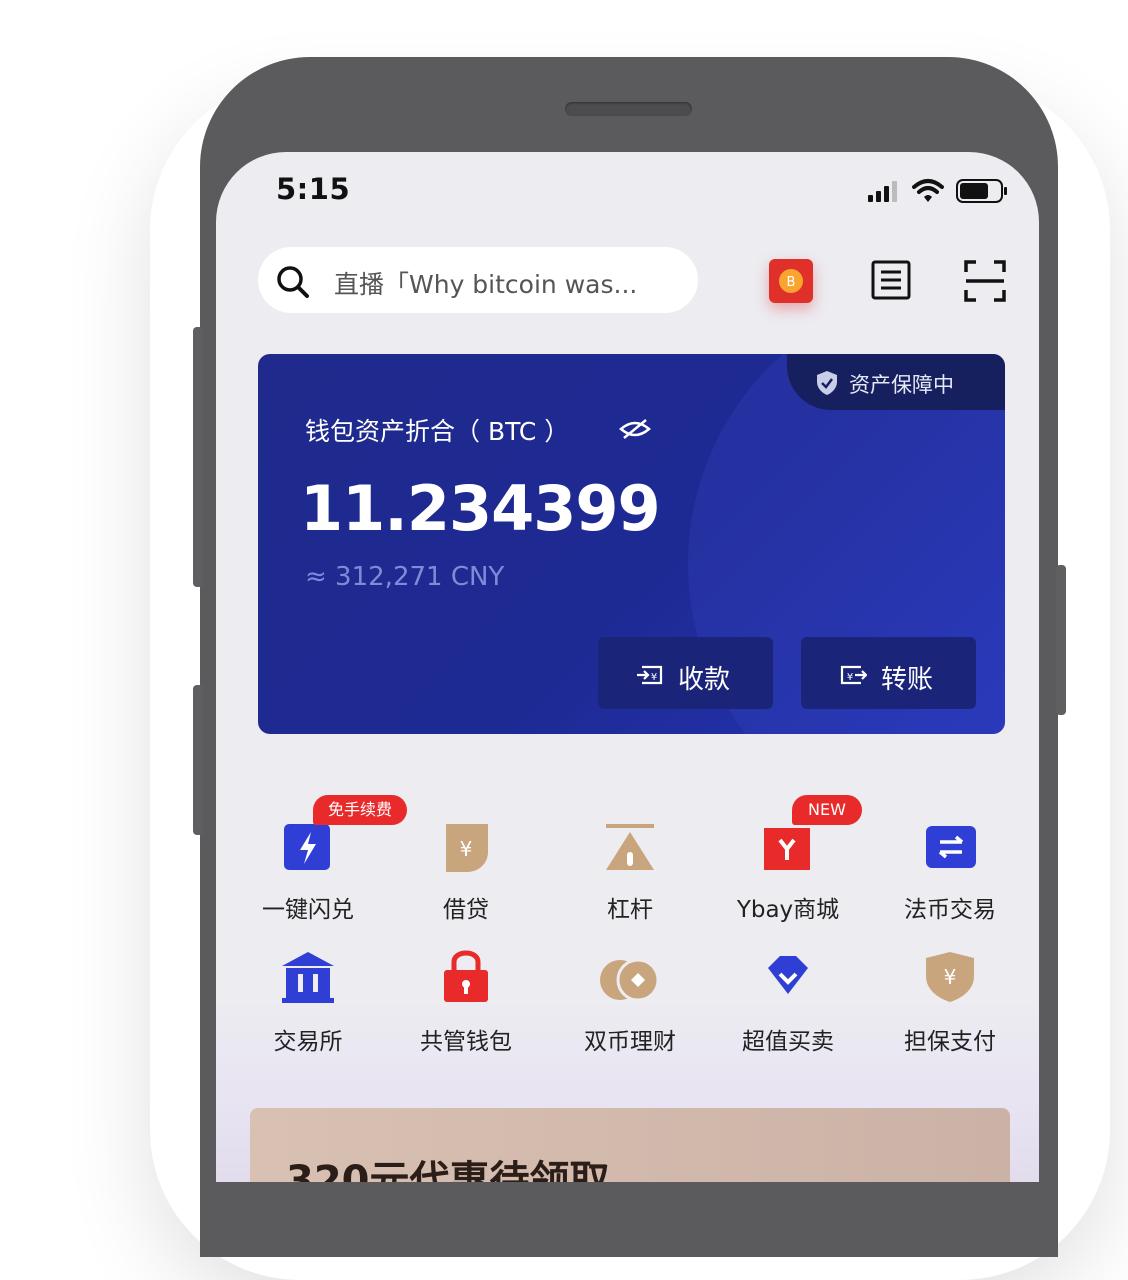  I want to click on transfer-button: ¥ 转账, so click(888, 673).